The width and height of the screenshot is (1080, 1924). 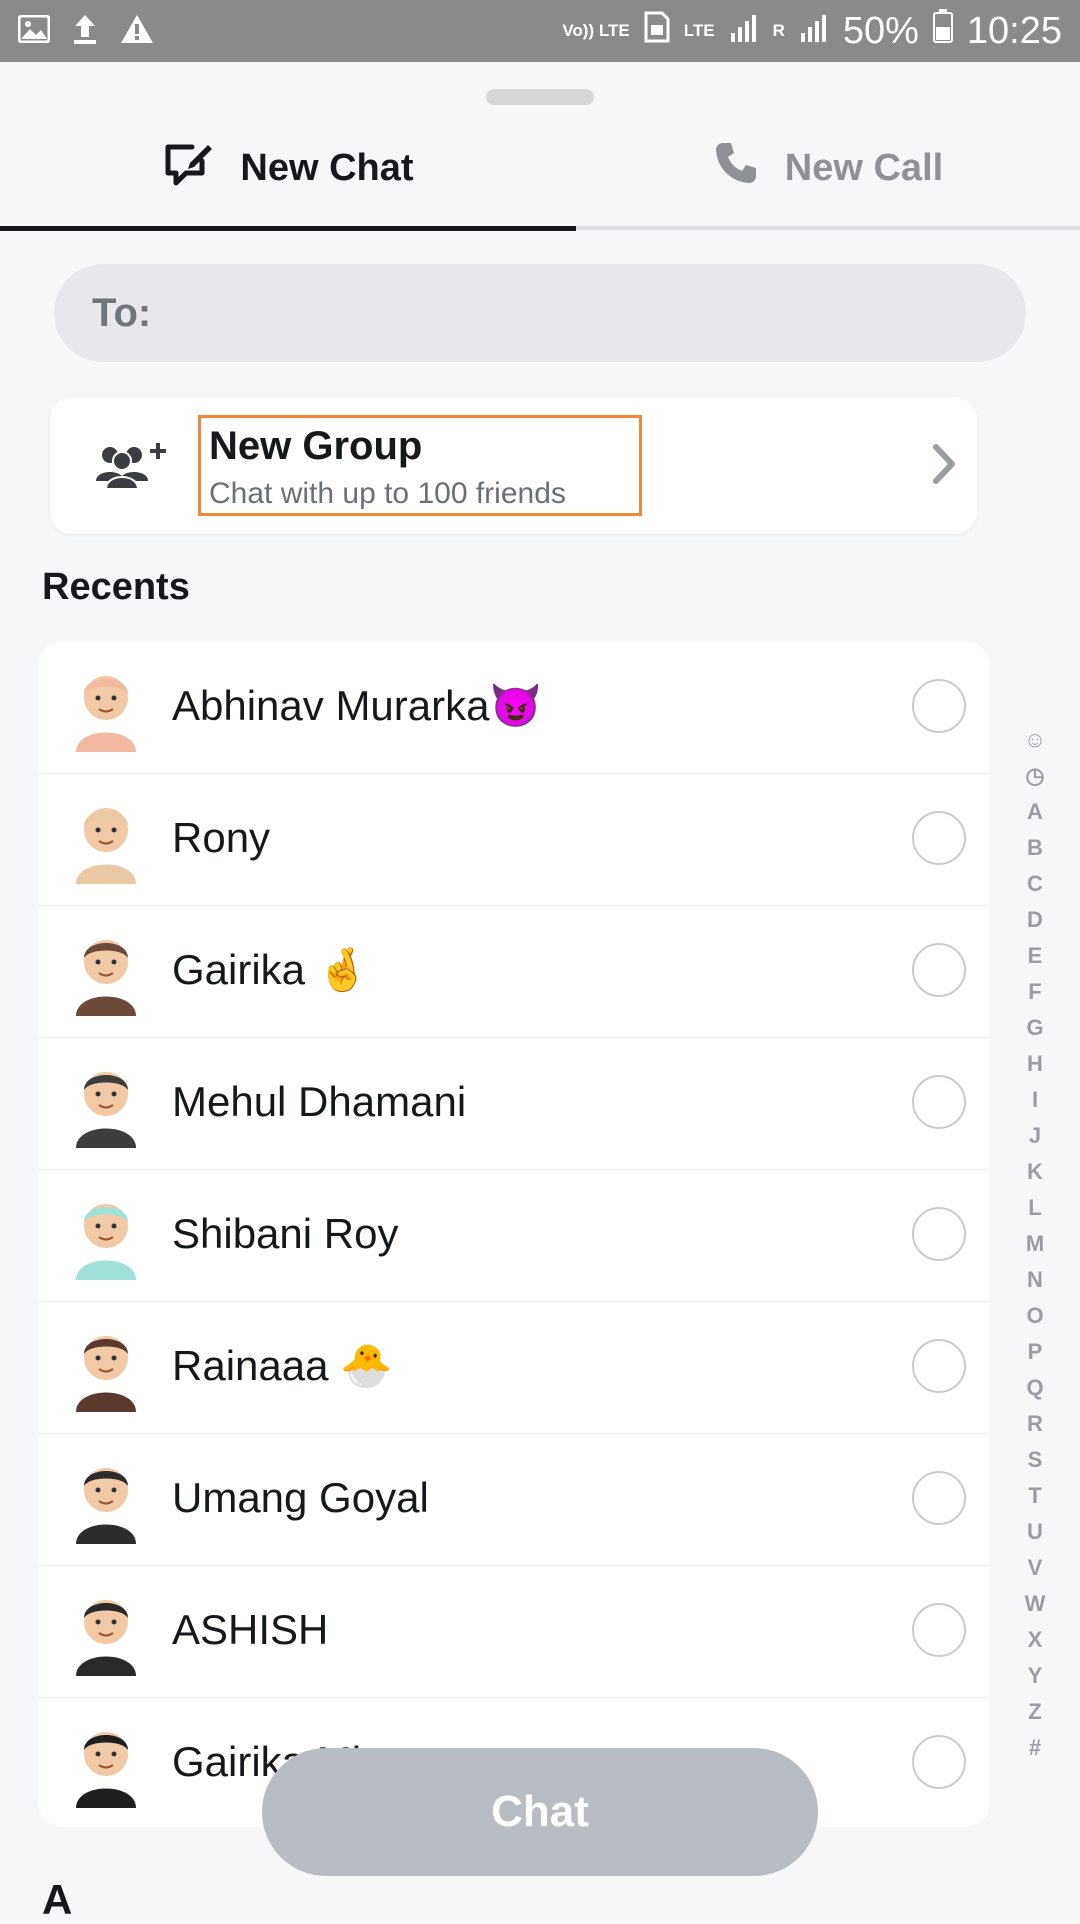 What do you see at coordinates (134, 466) in the screenshot?
I see `add-group-icon` at bounding box center [134, 466].